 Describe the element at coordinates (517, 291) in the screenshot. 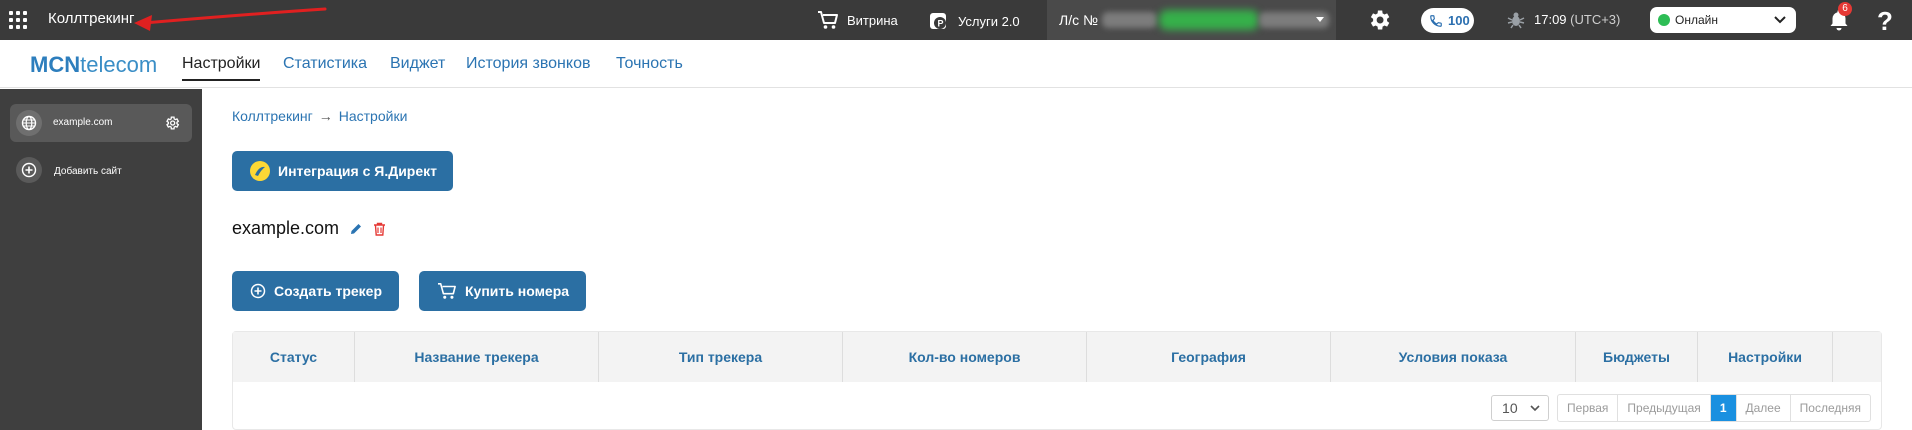

I see `buy-numbers-label: Купить номера` at that location.